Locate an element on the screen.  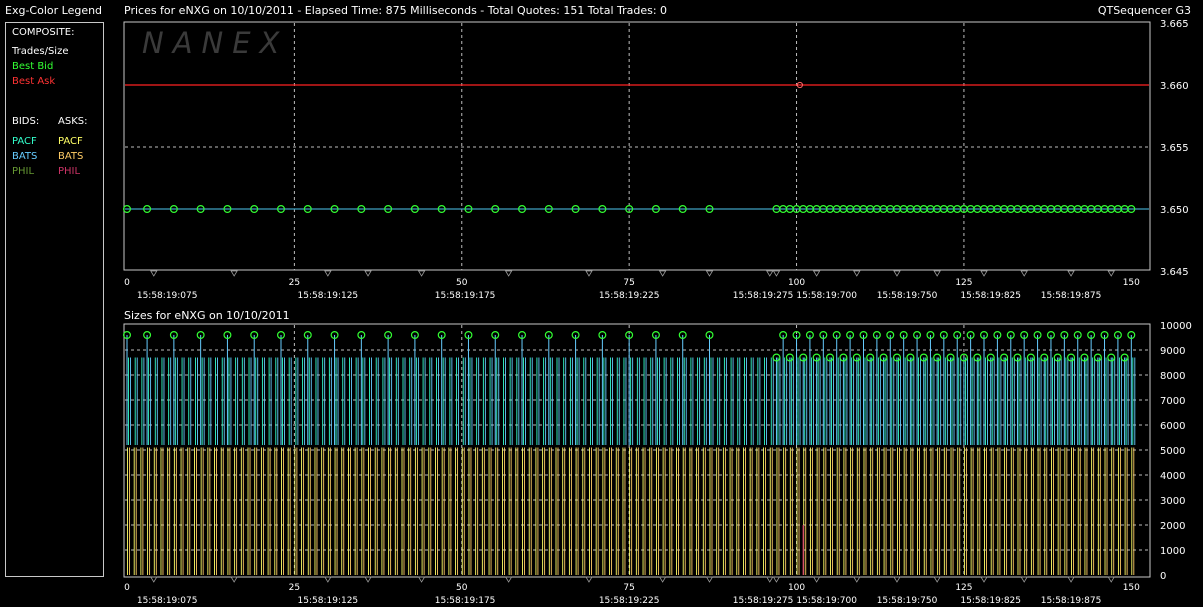
size-y-tick: 2000 is located at coordinates (1172, 526).